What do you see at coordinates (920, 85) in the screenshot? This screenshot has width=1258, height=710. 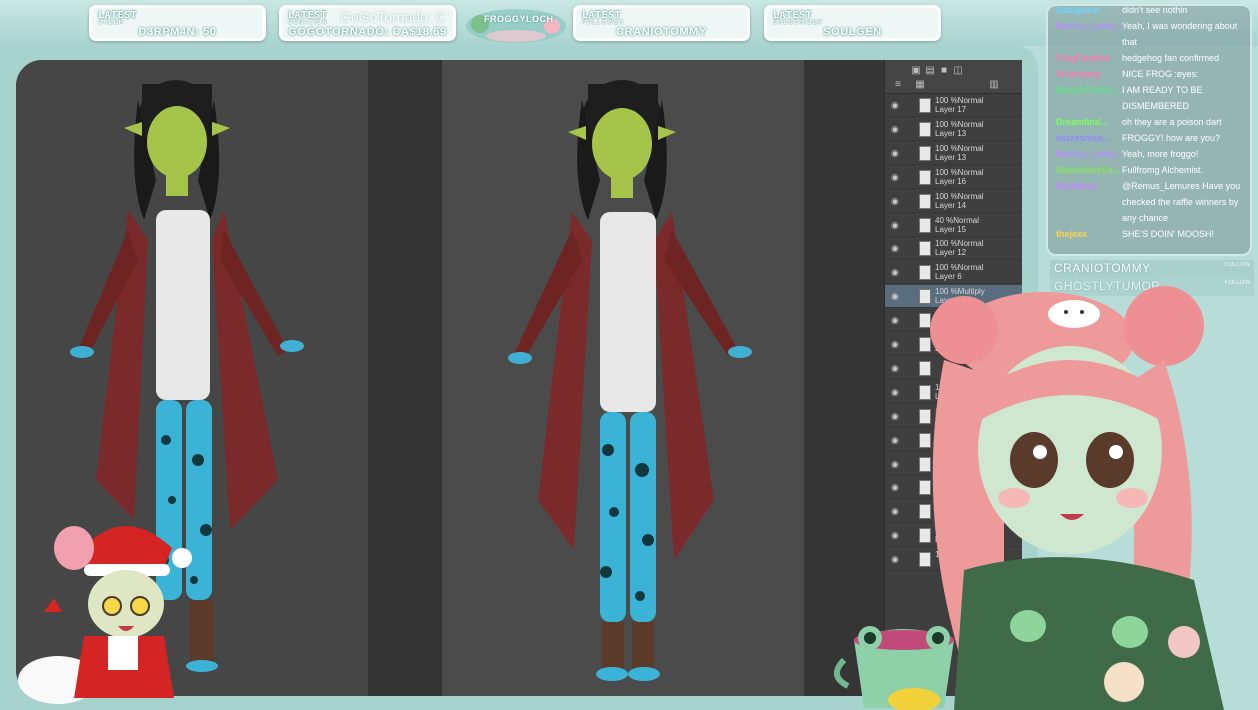 I see `merge-icon: ▦` at bounding box center [920, 85].